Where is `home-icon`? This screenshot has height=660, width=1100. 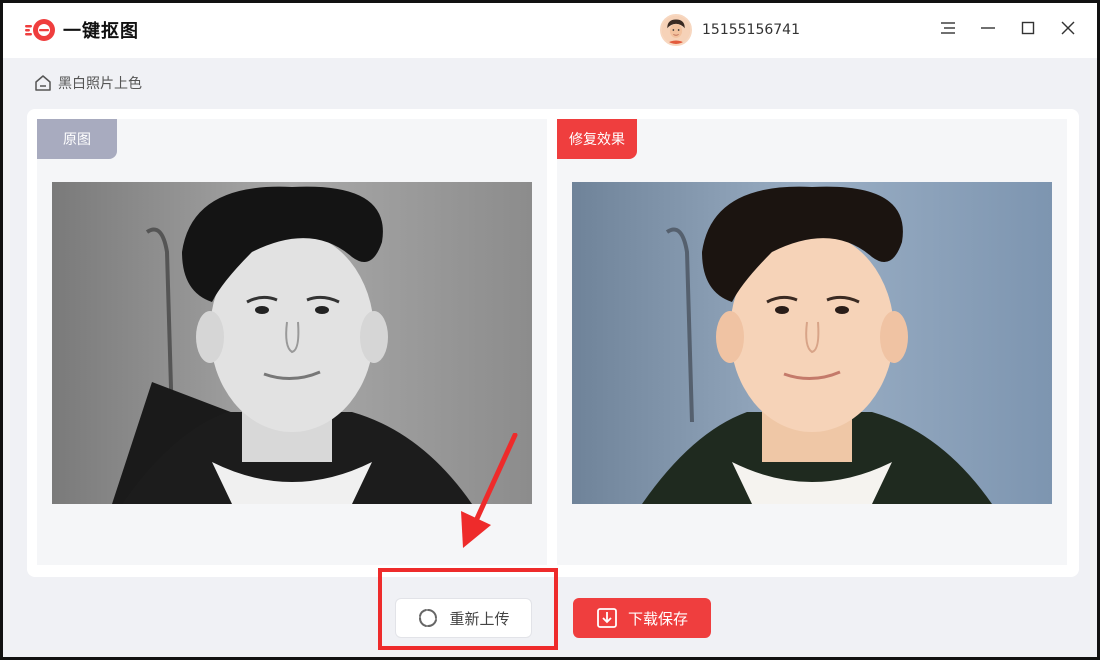 home-icon is located at coordinates (43, 83).